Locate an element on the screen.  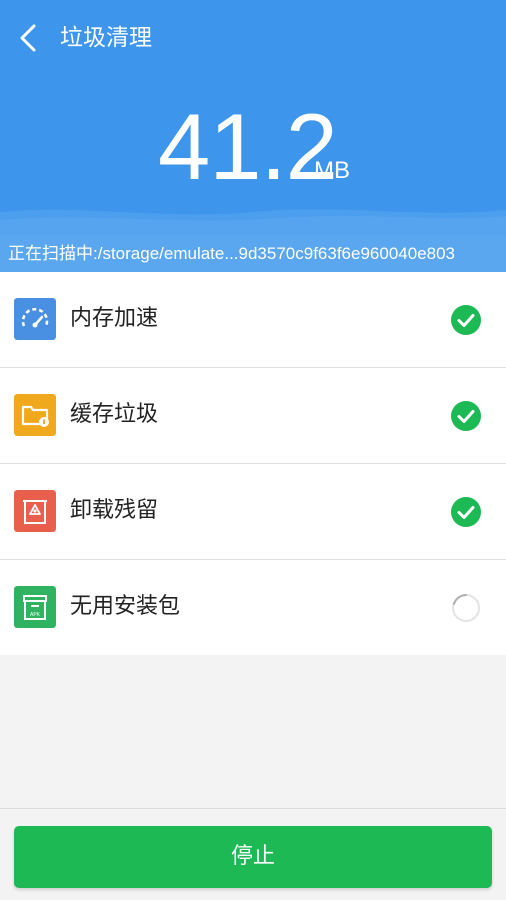
list-item-label: 无用安装包 is located at coordinates (125, 606).